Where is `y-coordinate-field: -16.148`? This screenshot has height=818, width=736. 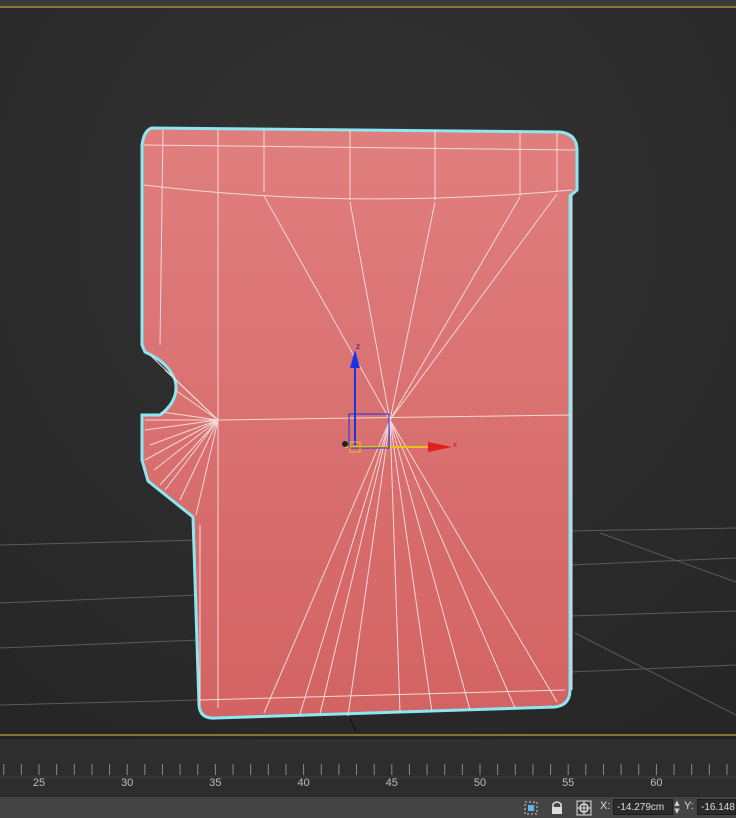
y-coordinate-field: -16.148 is located at coordinates (716, 807).